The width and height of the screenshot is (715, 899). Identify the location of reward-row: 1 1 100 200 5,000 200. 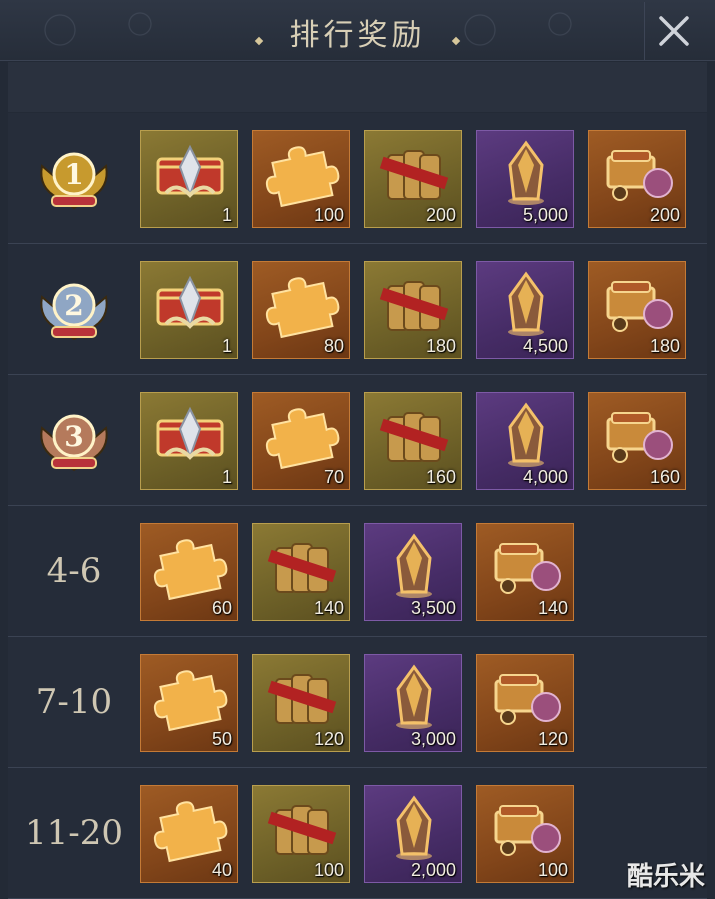
(357, 178).